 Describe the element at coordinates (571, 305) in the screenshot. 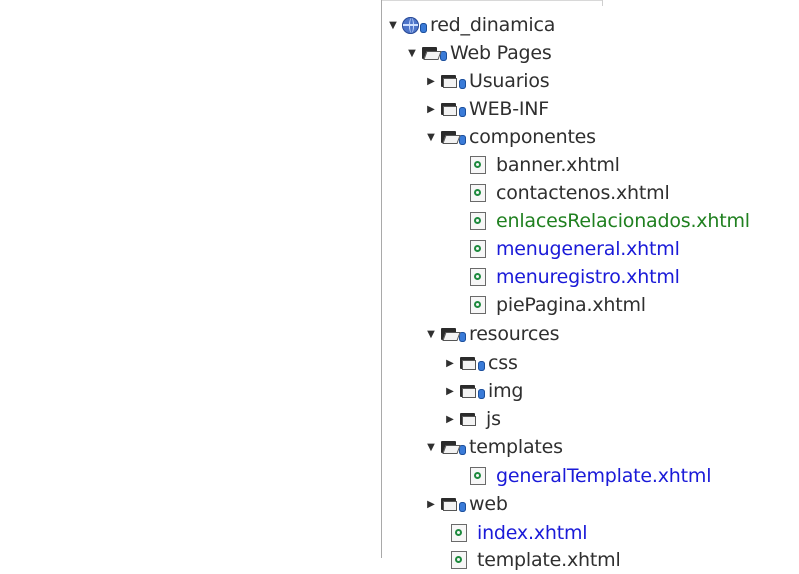

I see `file-label: piePagina.xhtml` at that location.